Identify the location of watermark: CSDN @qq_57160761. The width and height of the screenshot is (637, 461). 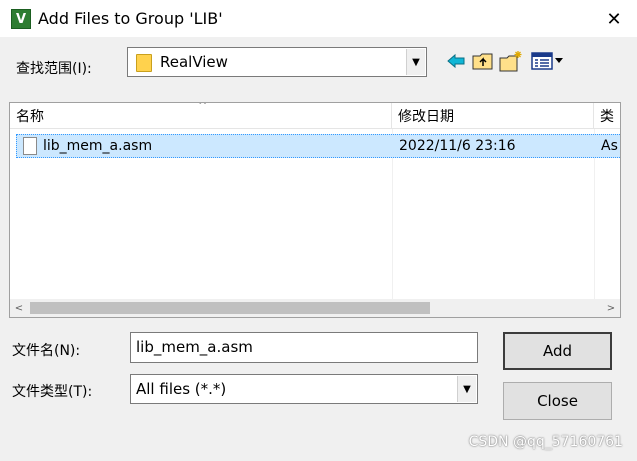
(545, 442).